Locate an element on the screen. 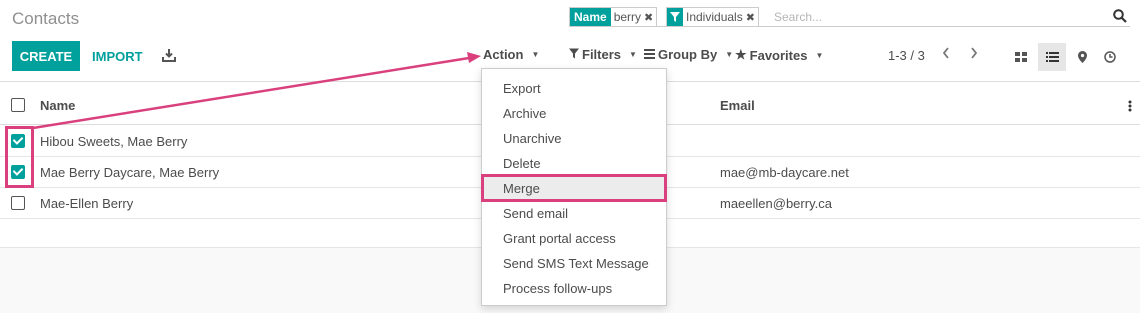 The height and width of the screenshot is (313, 1140). annotation-arrow is located at coordinates (256, 91).